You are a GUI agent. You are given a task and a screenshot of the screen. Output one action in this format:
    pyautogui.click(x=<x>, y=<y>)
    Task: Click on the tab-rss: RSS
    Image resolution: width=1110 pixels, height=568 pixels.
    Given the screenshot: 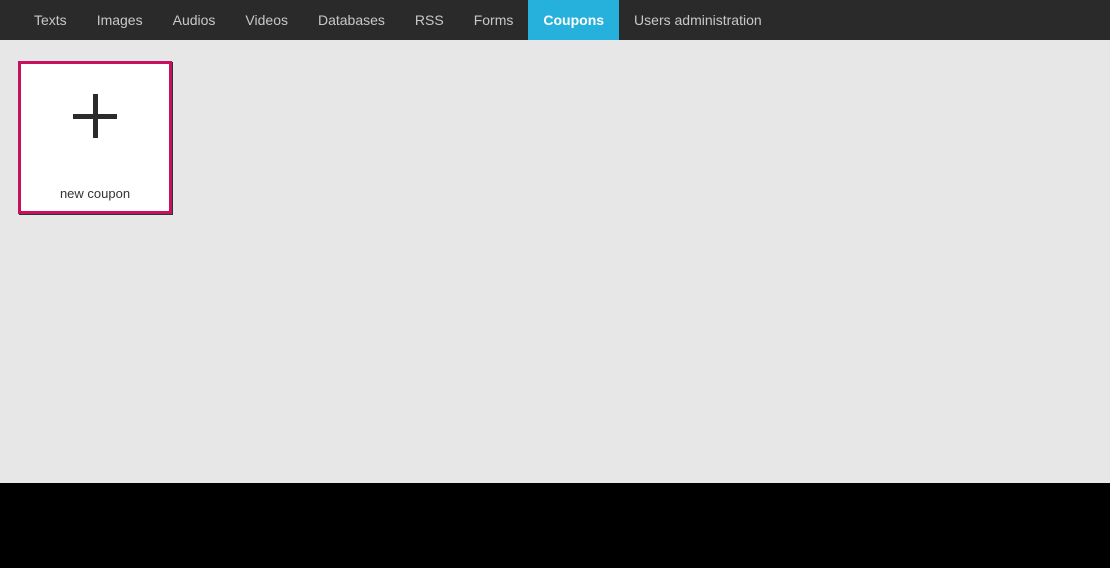 What is the action you would take?
    pyautogui.click(x=429, y=20)
    